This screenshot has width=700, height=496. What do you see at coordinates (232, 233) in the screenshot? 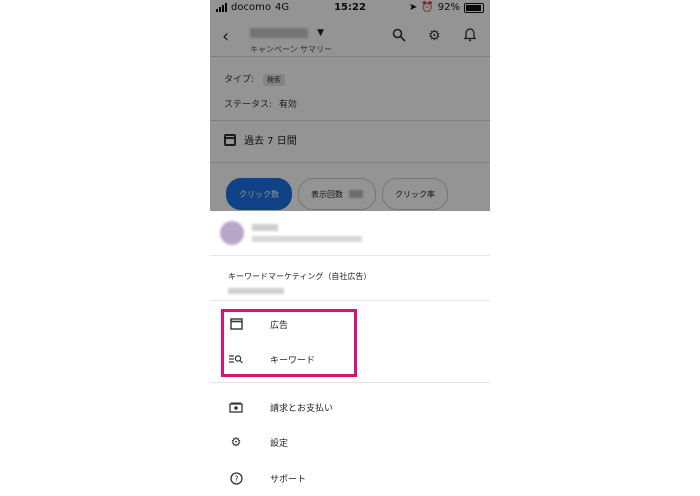
I see `avatar` at bounding box center [232, 233].